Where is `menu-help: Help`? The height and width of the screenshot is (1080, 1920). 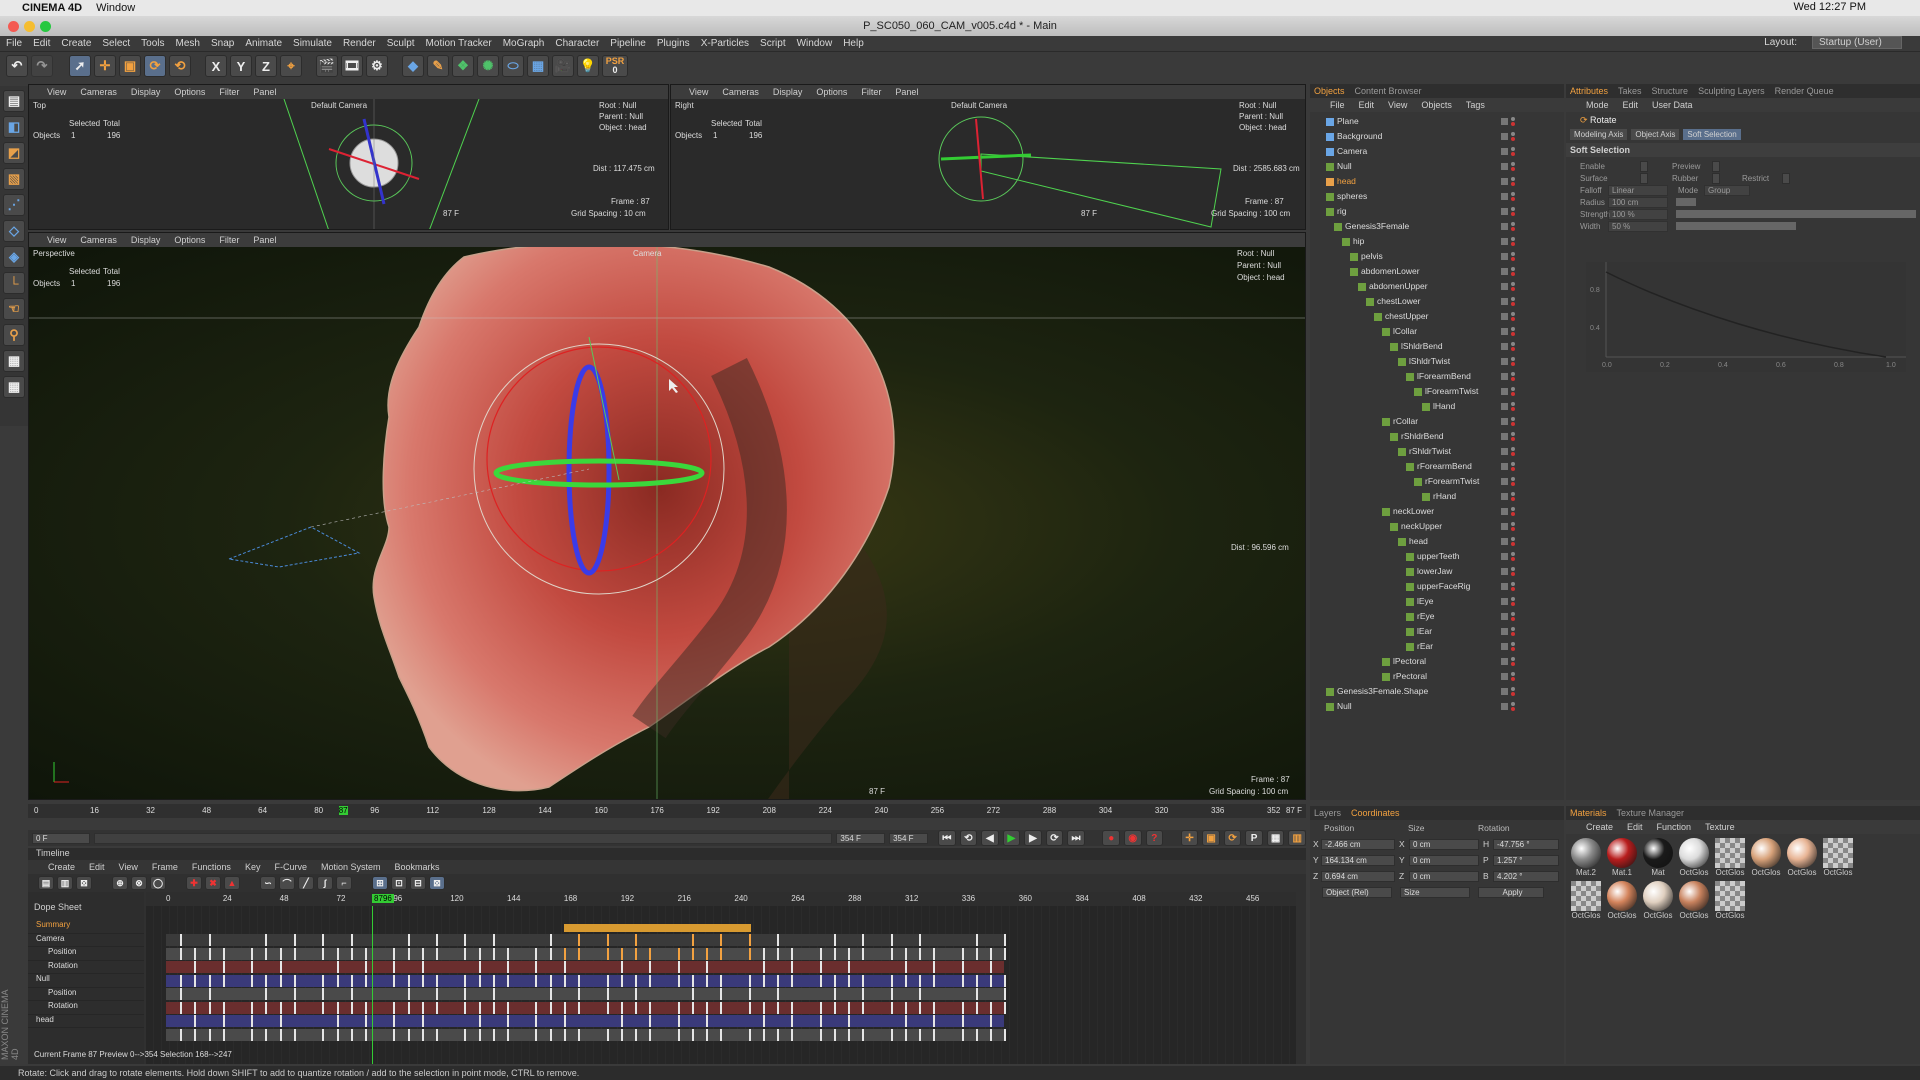 menu-help: Help is located at coordinates (853, 43).